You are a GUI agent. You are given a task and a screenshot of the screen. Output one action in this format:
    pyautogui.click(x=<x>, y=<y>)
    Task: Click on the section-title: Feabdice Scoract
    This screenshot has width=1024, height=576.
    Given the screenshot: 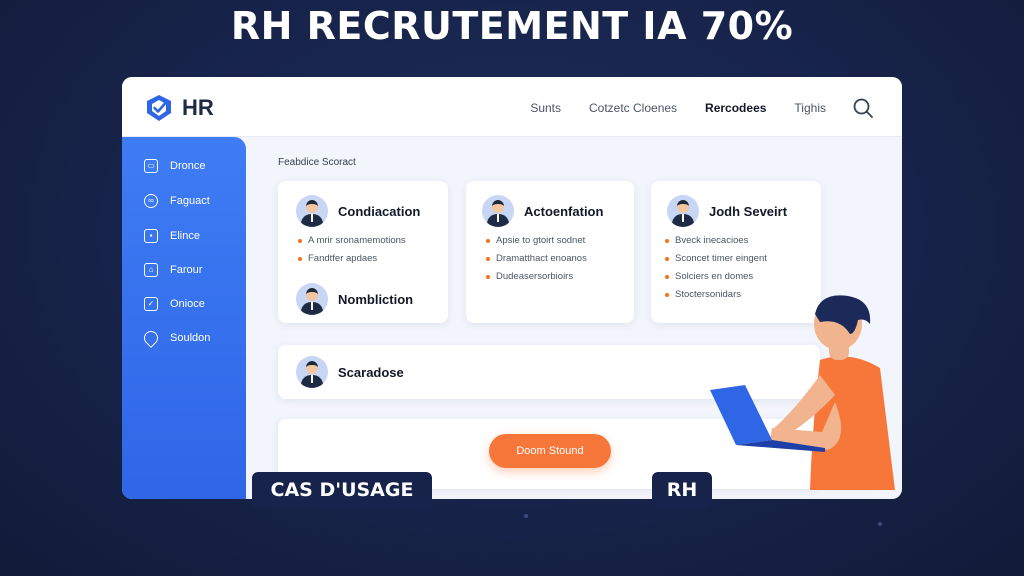 What is the action you would take?
    pyautogui.click(x=317, y=162)
    